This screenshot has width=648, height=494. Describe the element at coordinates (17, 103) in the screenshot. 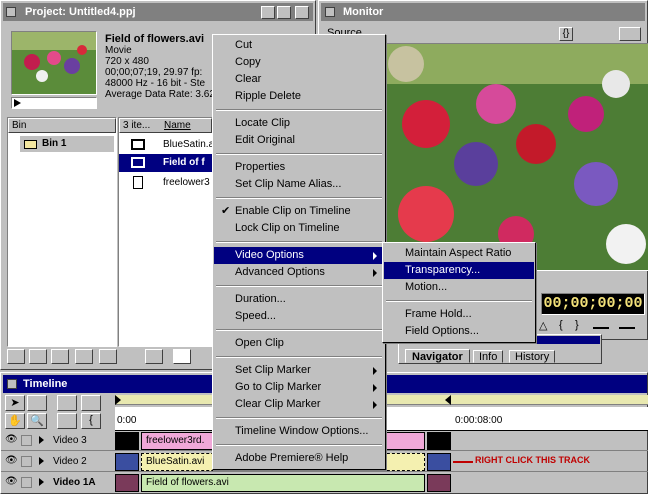

I see `play-icon` at that location.